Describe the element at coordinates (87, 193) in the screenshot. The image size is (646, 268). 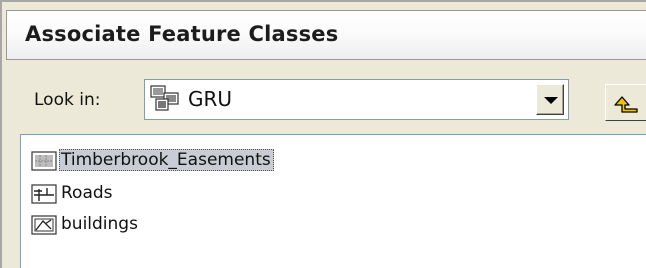
I see `file-name: Roads` at that location.